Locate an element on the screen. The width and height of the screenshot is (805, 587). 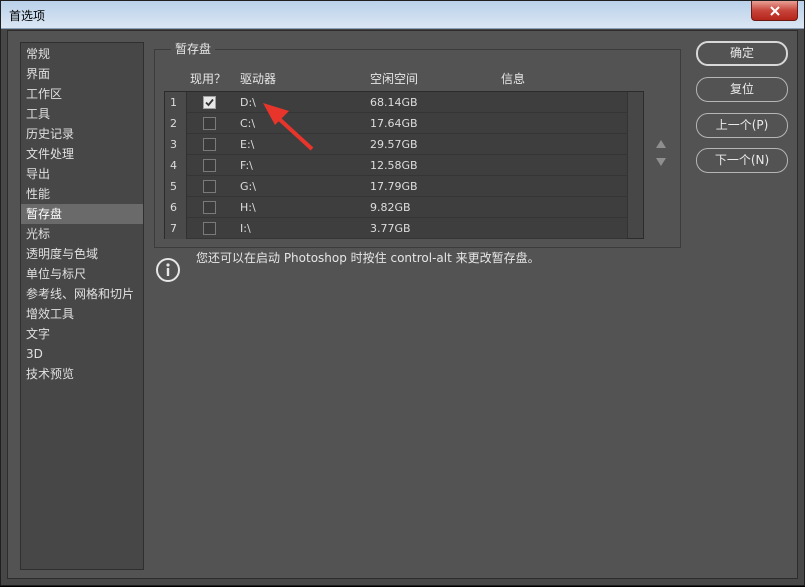
table-row: 2 C:\ 17.64GB is located at coordinates (396, 123).